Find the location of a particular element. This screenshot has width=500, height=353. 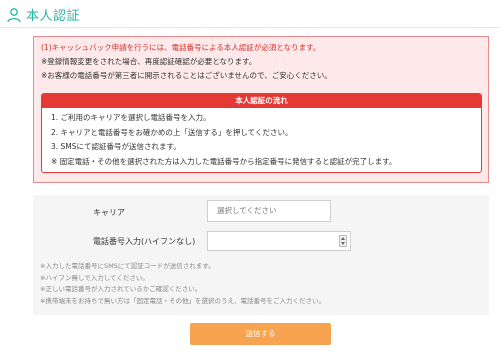

notice-required-text: (1)キャッシュバック申請を行うには、電話番号による本人認証が必須となります。 is located at coordinates (181, 47).